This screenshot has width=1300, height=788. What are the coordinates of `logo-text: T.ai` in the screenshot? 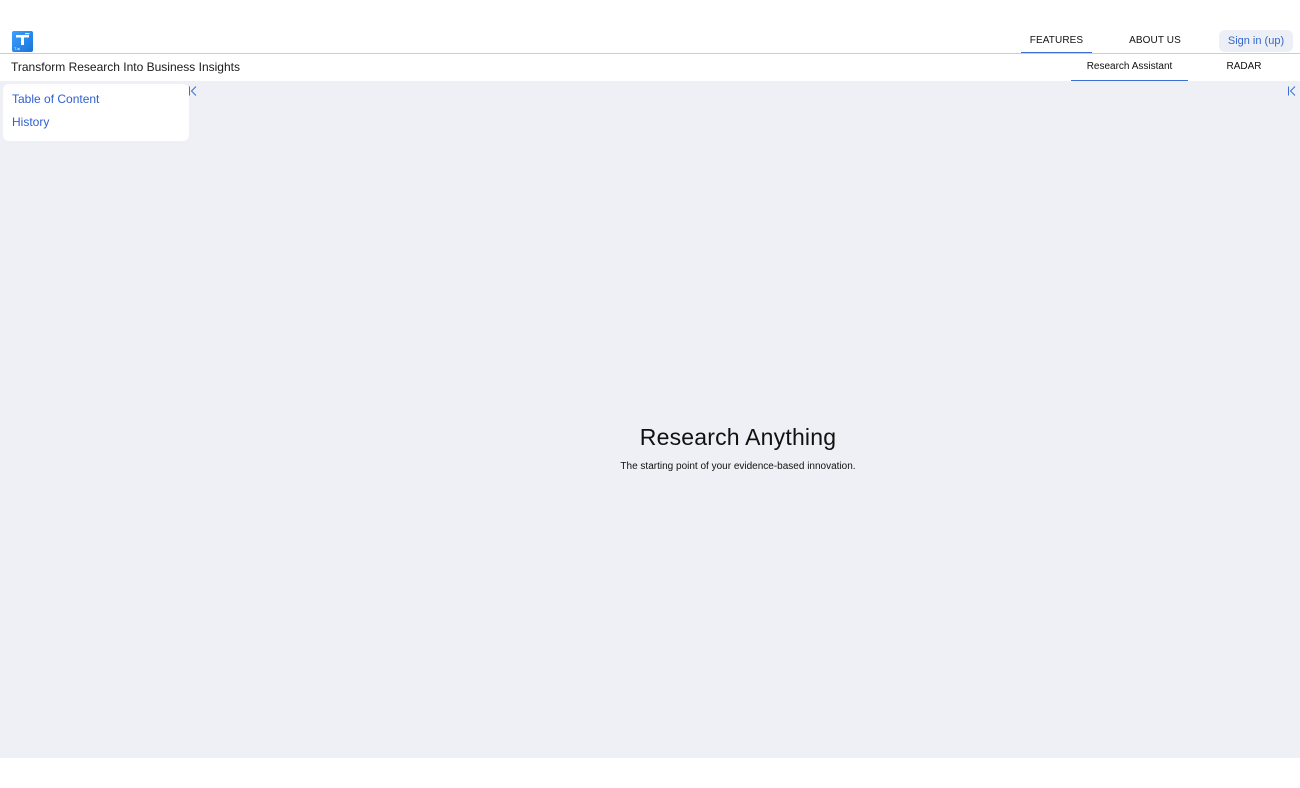 It's located at (17, 48).